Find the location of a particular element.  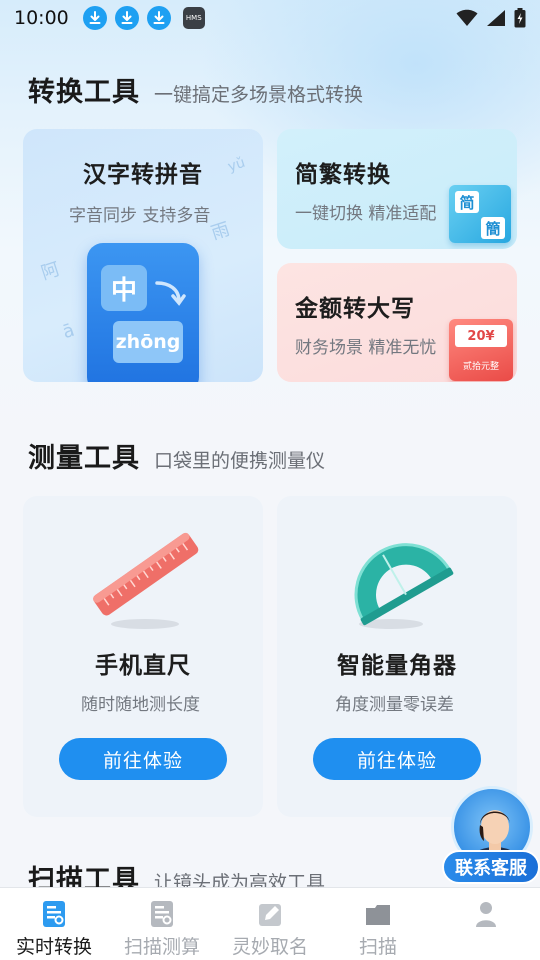

card-title: 简繁转换 is located at coordinates (343, 175).